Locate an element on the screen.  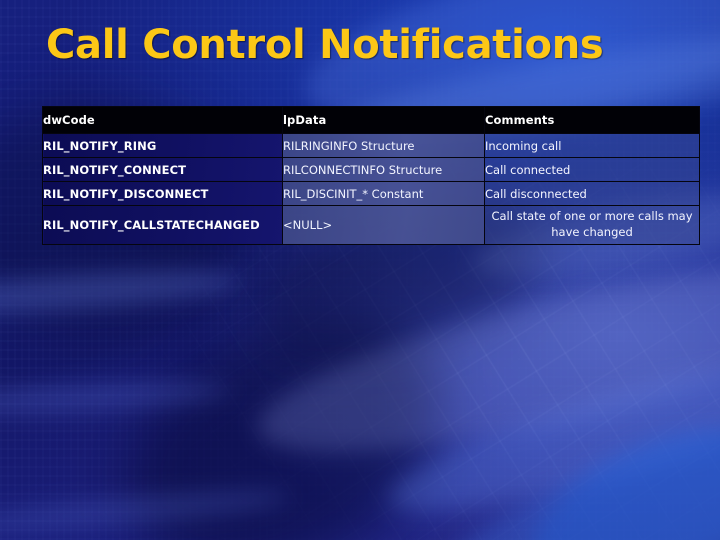
cell-dwcode: RIL_NOTIFY_RING is located at coordinates (162, 145).